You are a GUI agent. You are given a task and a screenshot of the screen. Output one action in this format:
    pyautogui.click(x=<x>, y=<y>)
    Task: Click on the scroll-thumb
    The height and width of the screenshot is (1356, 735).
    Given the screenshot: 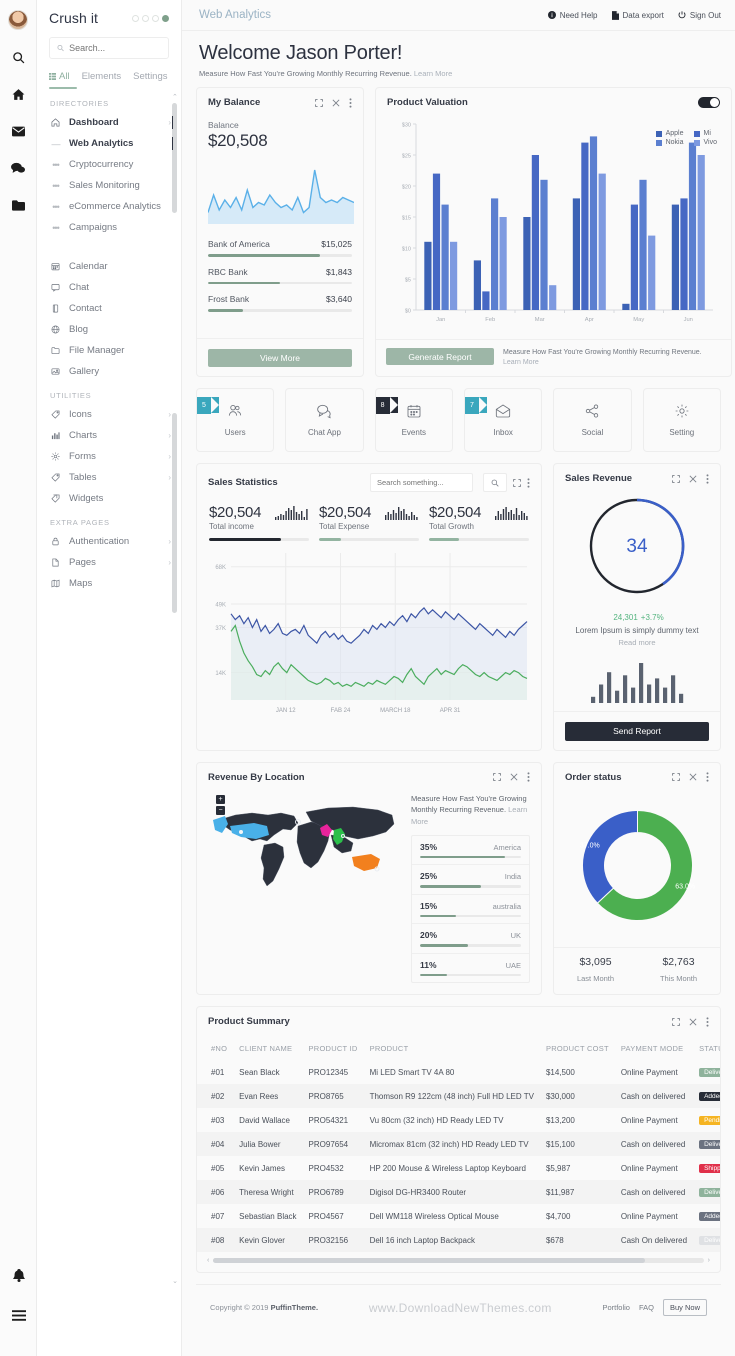 What is the action you would take?
    pyautogui.click(x=429, y=1260)
    